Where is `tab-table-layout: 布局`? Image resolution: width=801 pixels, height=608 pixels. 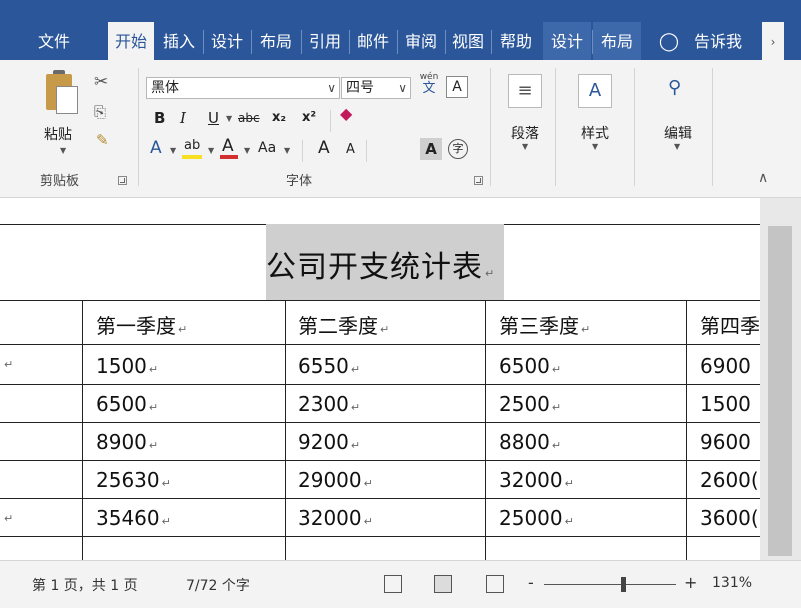
tab-table-layout: 布局 is located at coordinates (617, 42).